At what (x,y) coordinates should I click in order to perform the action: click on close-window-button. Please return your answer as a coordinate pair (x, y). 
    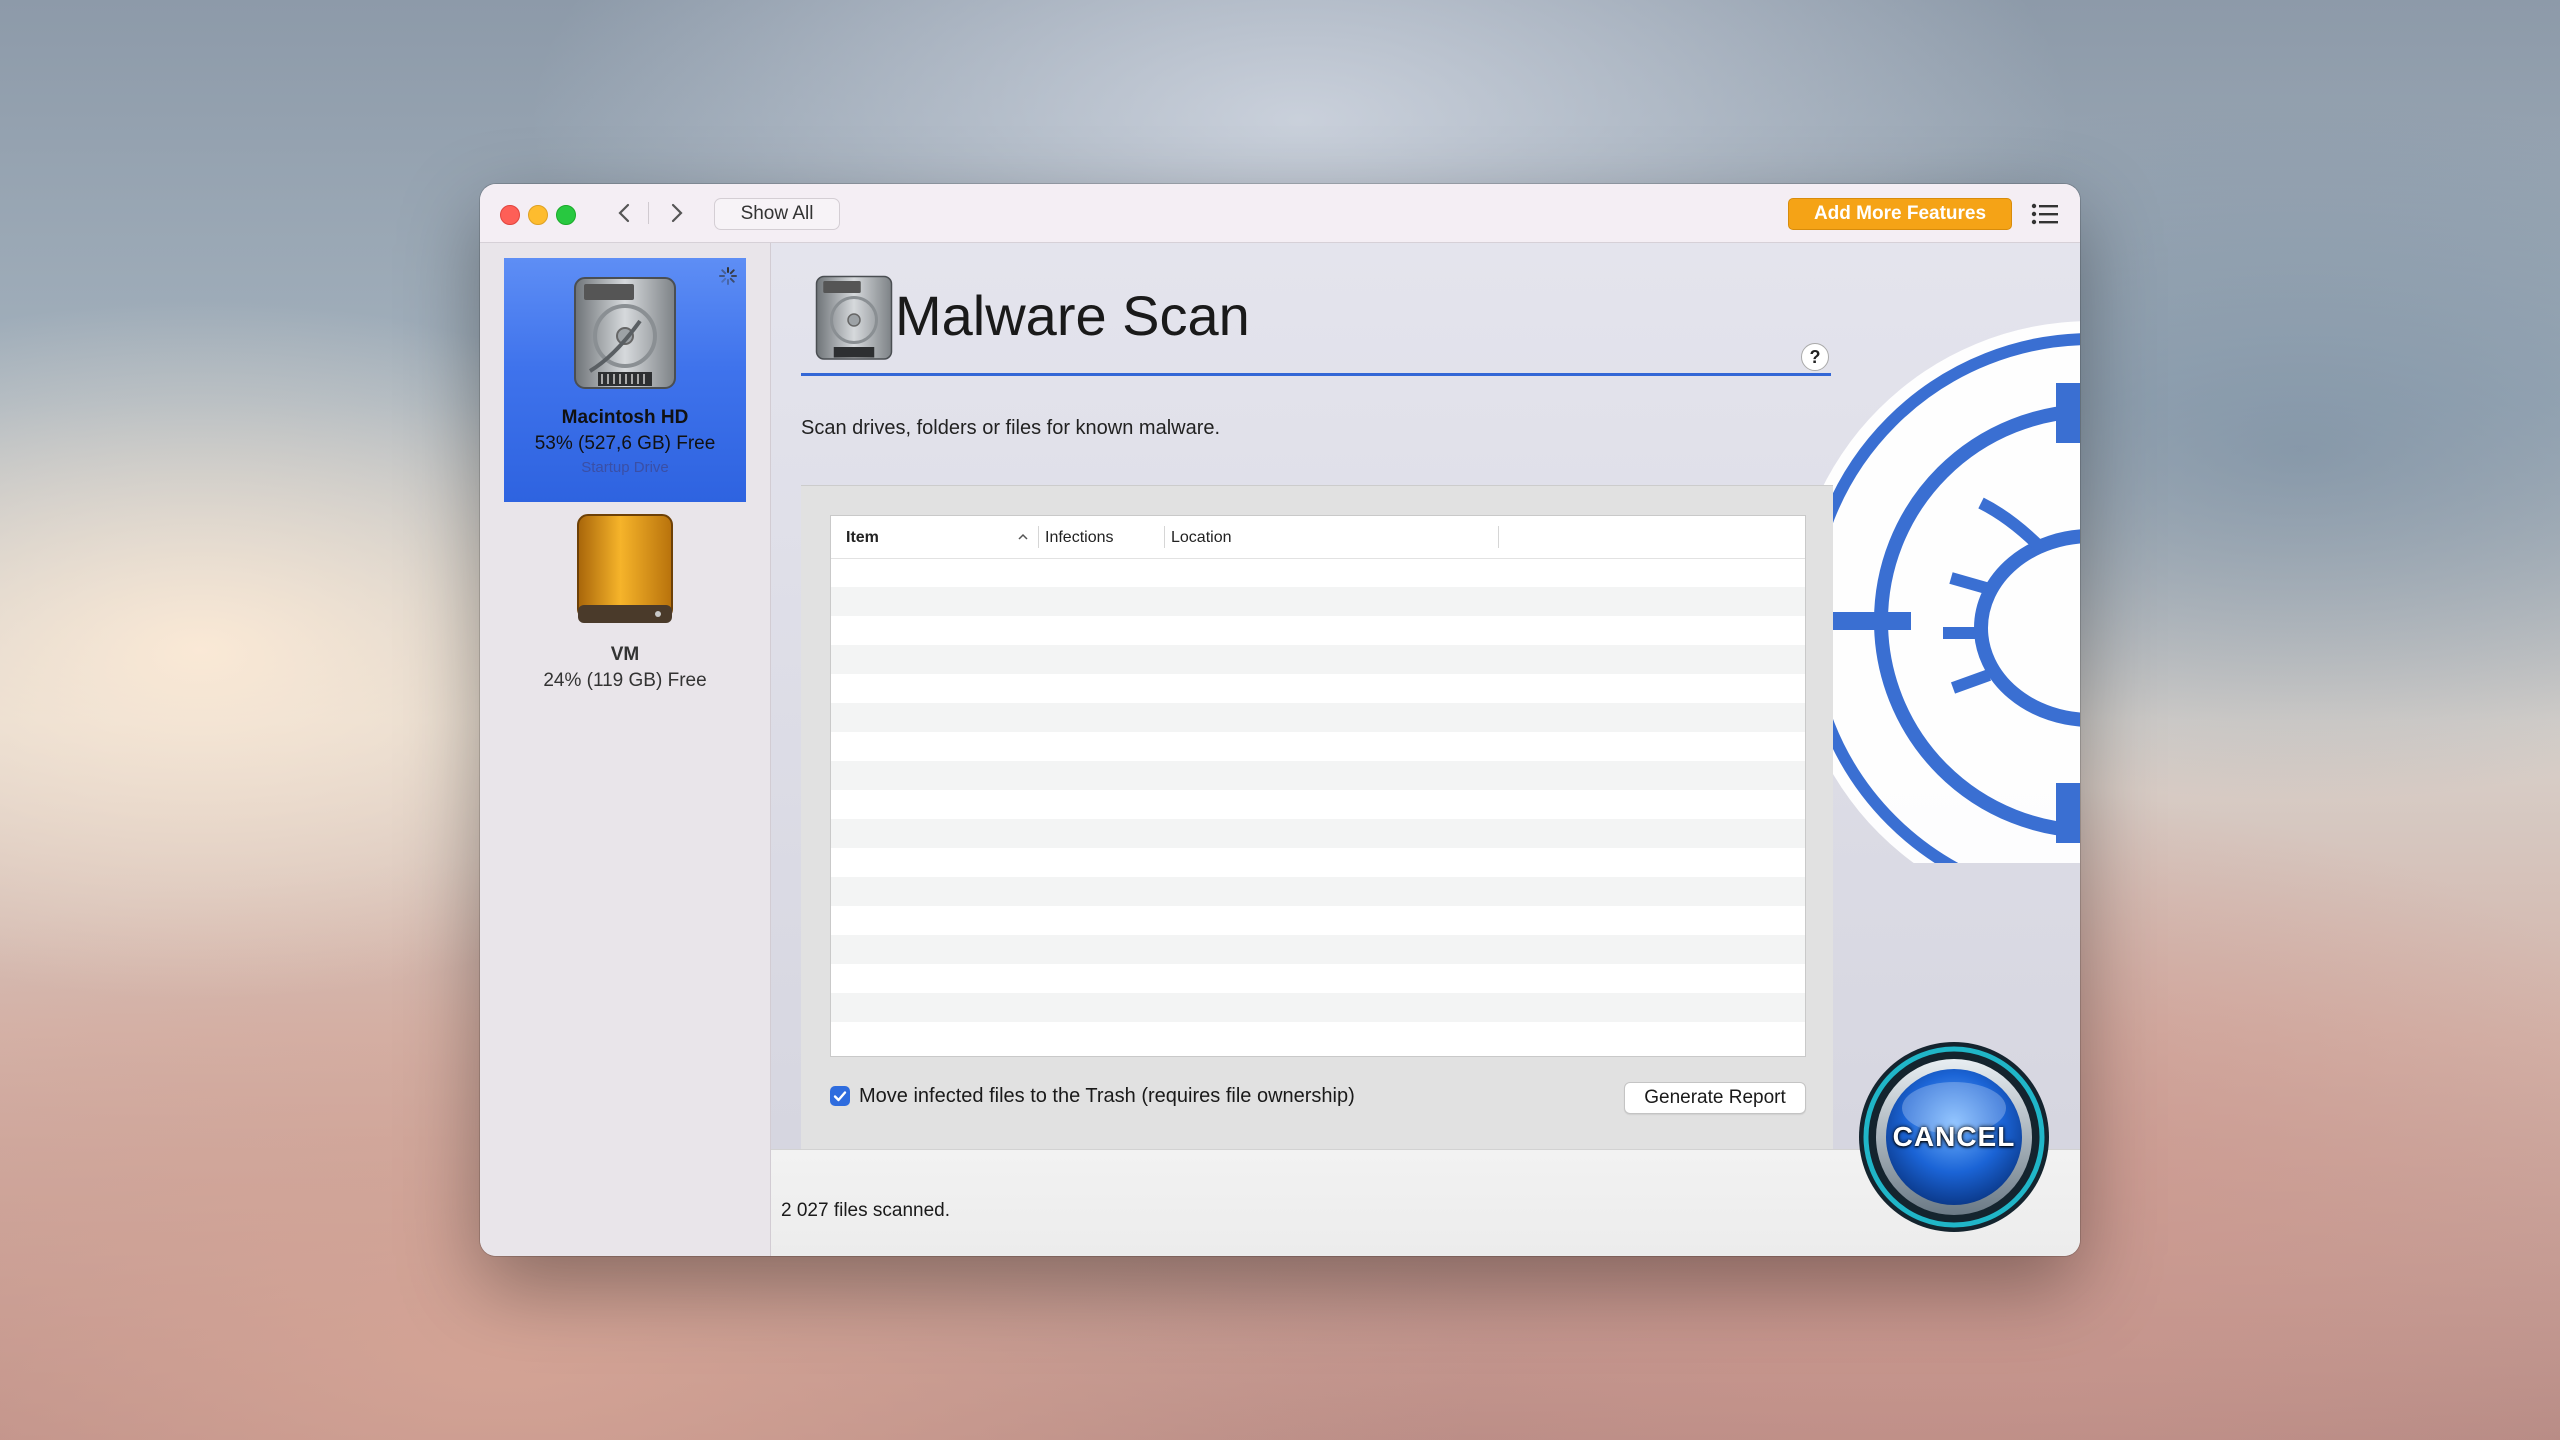
    Looking at the image, I should click on (510, 215).